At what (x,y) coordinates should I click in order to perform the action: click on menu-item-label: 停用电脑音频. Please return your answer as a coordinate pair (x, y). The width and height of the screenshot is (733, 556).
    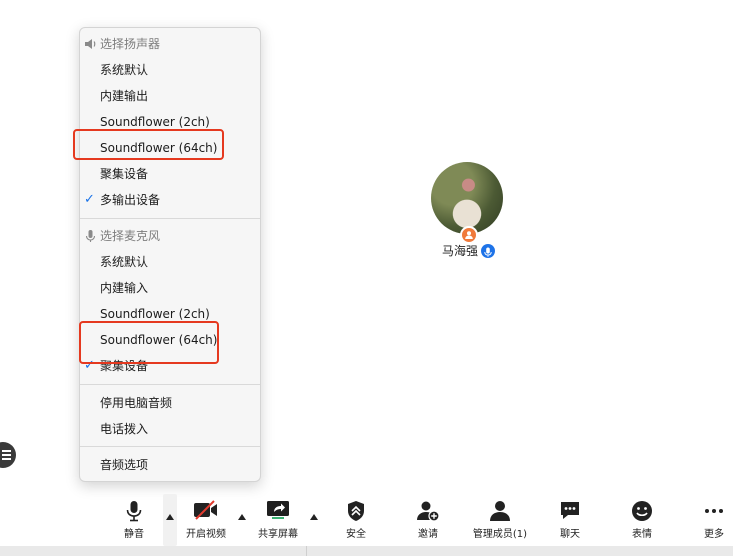
    Looking at the image, I should click on (136, 403).